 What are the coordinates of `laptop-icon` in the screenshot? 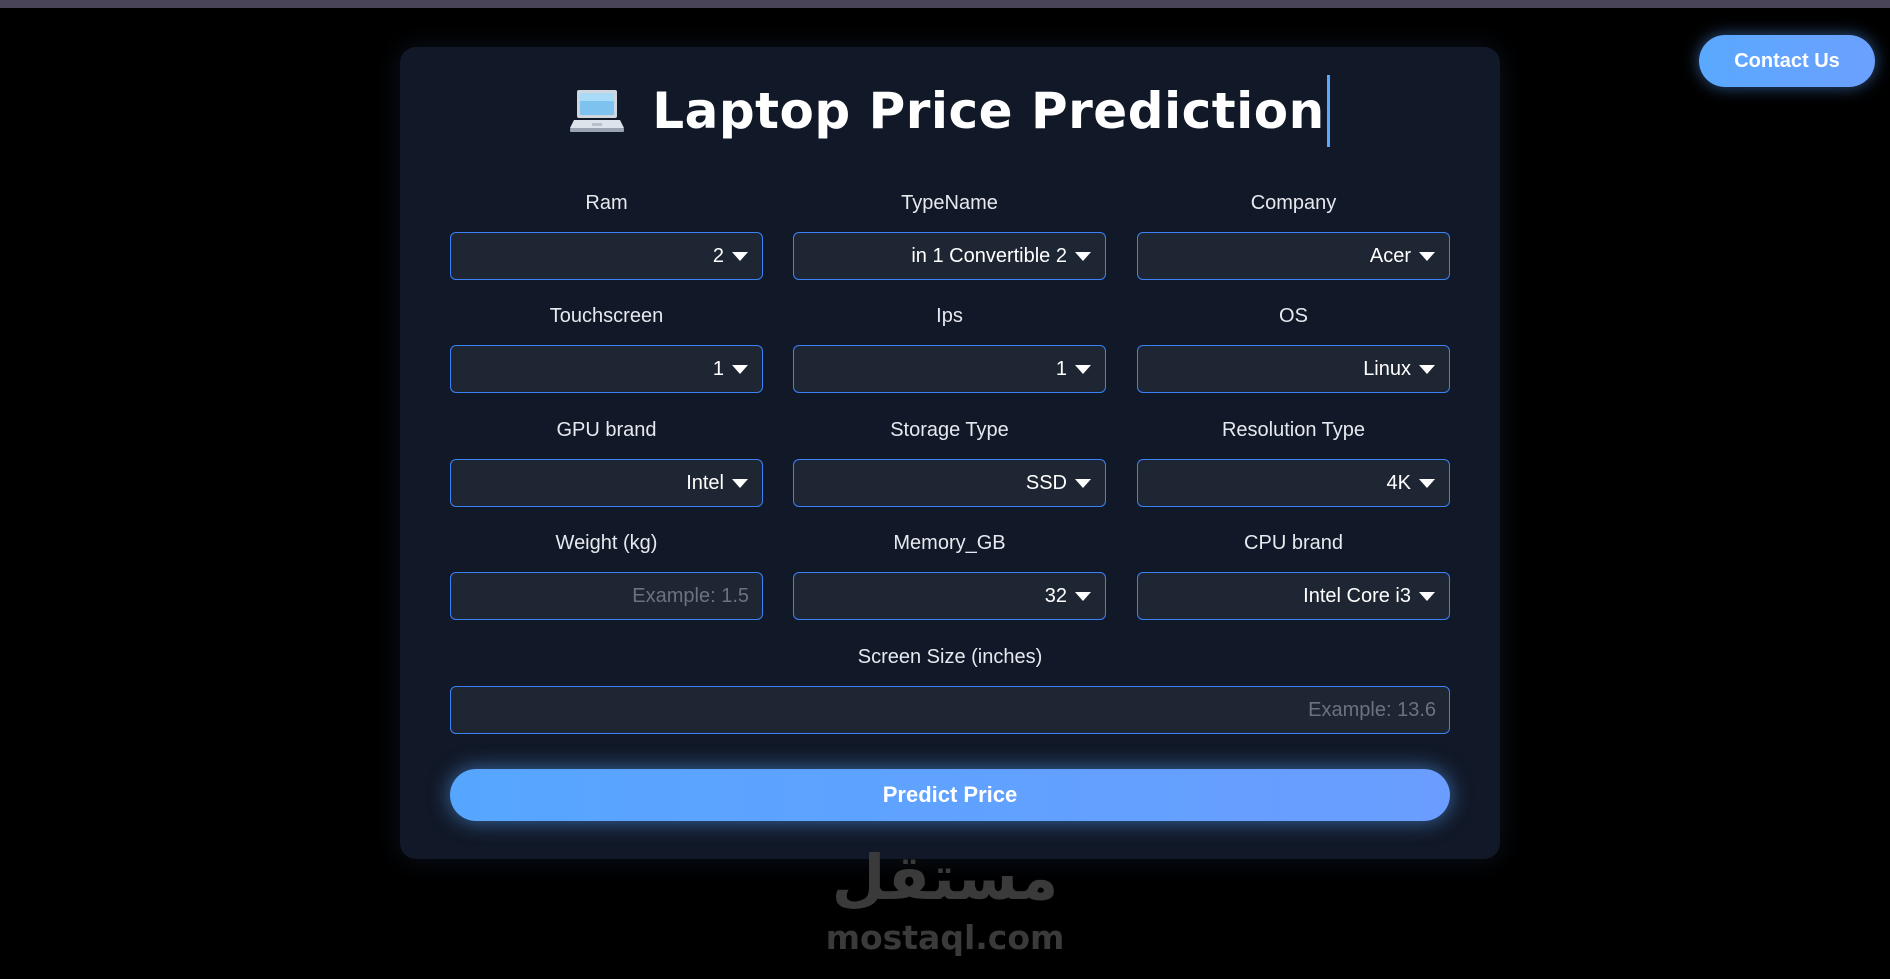 It's located at (597, 111).